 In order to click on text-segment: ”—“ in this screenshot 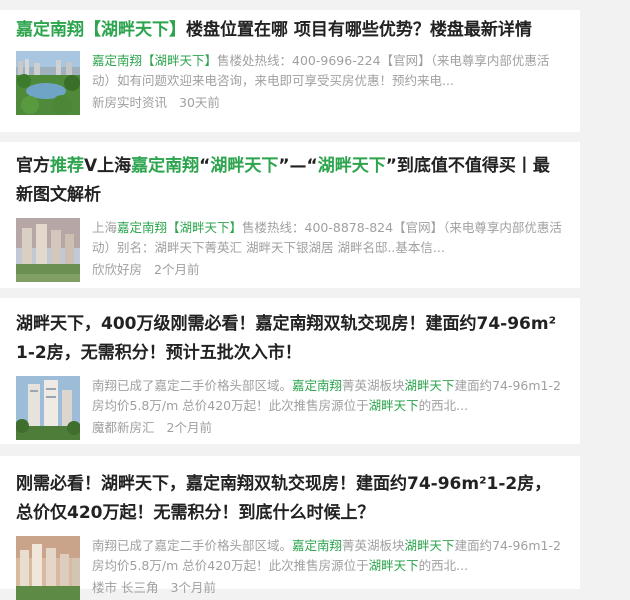, I will do `click(298, 166)`.